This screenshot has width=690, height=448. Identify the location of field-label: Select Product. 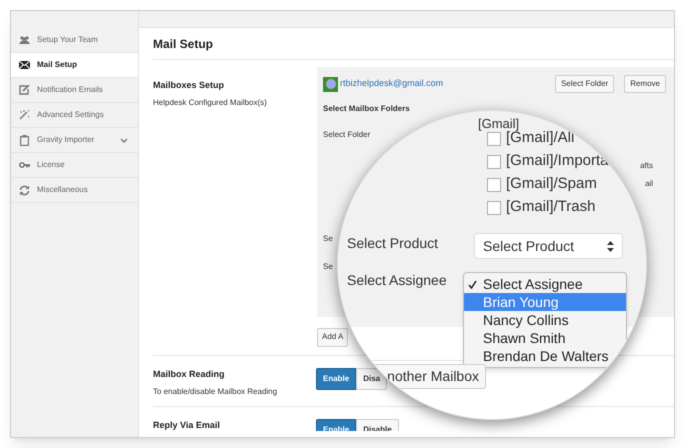
(392, 243).